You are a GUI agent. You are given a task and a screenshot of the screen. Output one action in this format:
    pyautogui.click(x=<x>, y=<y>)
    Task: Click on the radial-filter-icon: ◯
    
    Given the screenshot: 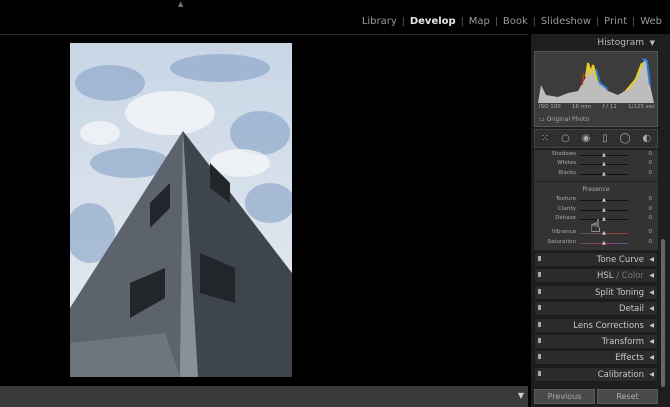 What is the action you would take?
    pyautogui.click(x=624, y=138)
    